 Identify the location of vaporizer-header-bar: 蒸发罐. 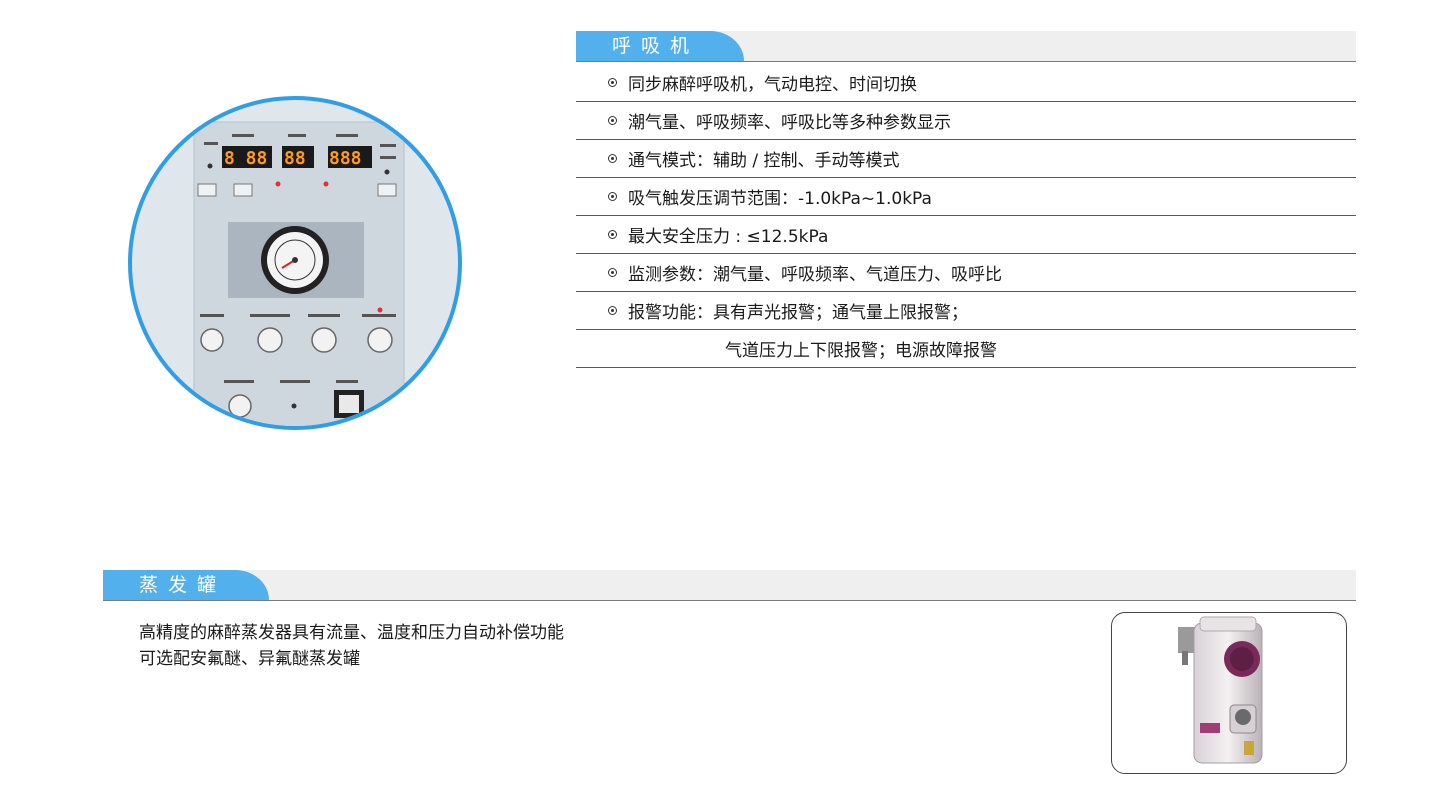
(729, 585).